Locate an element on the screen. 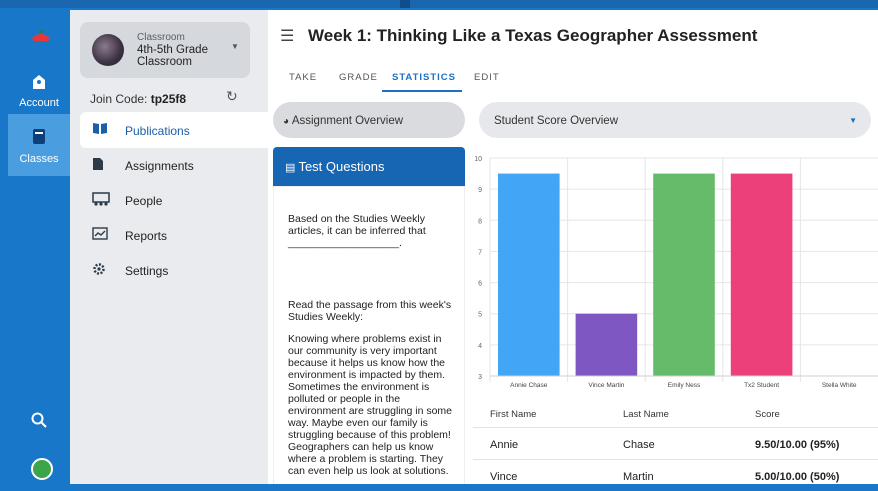 Image resolution: width=878 pixels, height=491 pixels. nav-item-settings: Settings is located at coordinates (174, 270).